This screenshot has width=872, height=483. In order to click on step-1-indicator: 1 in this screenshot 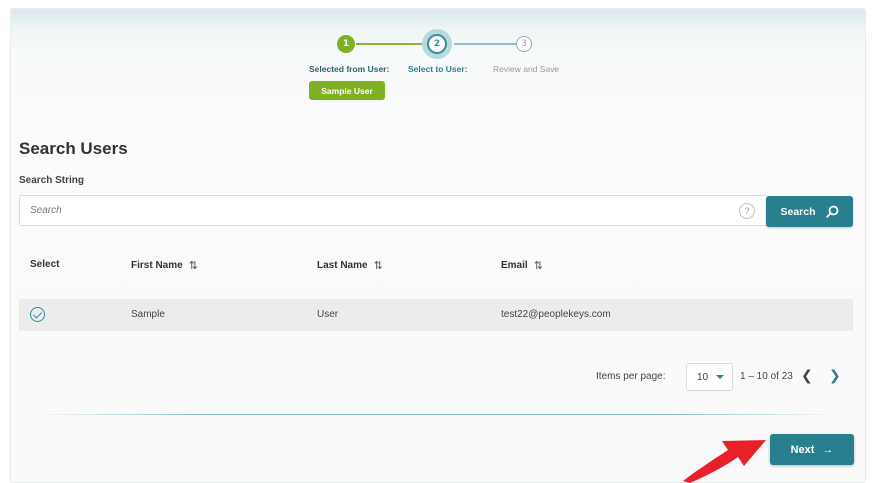, I will do `click(346, 44)`.